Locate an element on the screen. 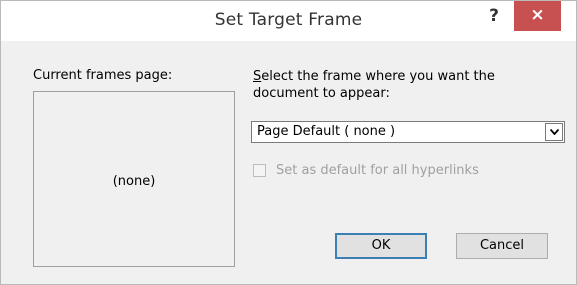 The image size is (577, 285). chevron-down-icon is located at coordinates (554, 132).